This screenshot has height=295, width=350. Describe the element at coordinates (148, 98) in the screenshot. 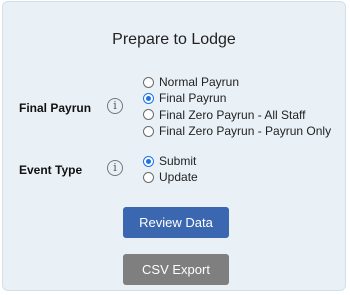

I see `radio-final-payrun` at that location.